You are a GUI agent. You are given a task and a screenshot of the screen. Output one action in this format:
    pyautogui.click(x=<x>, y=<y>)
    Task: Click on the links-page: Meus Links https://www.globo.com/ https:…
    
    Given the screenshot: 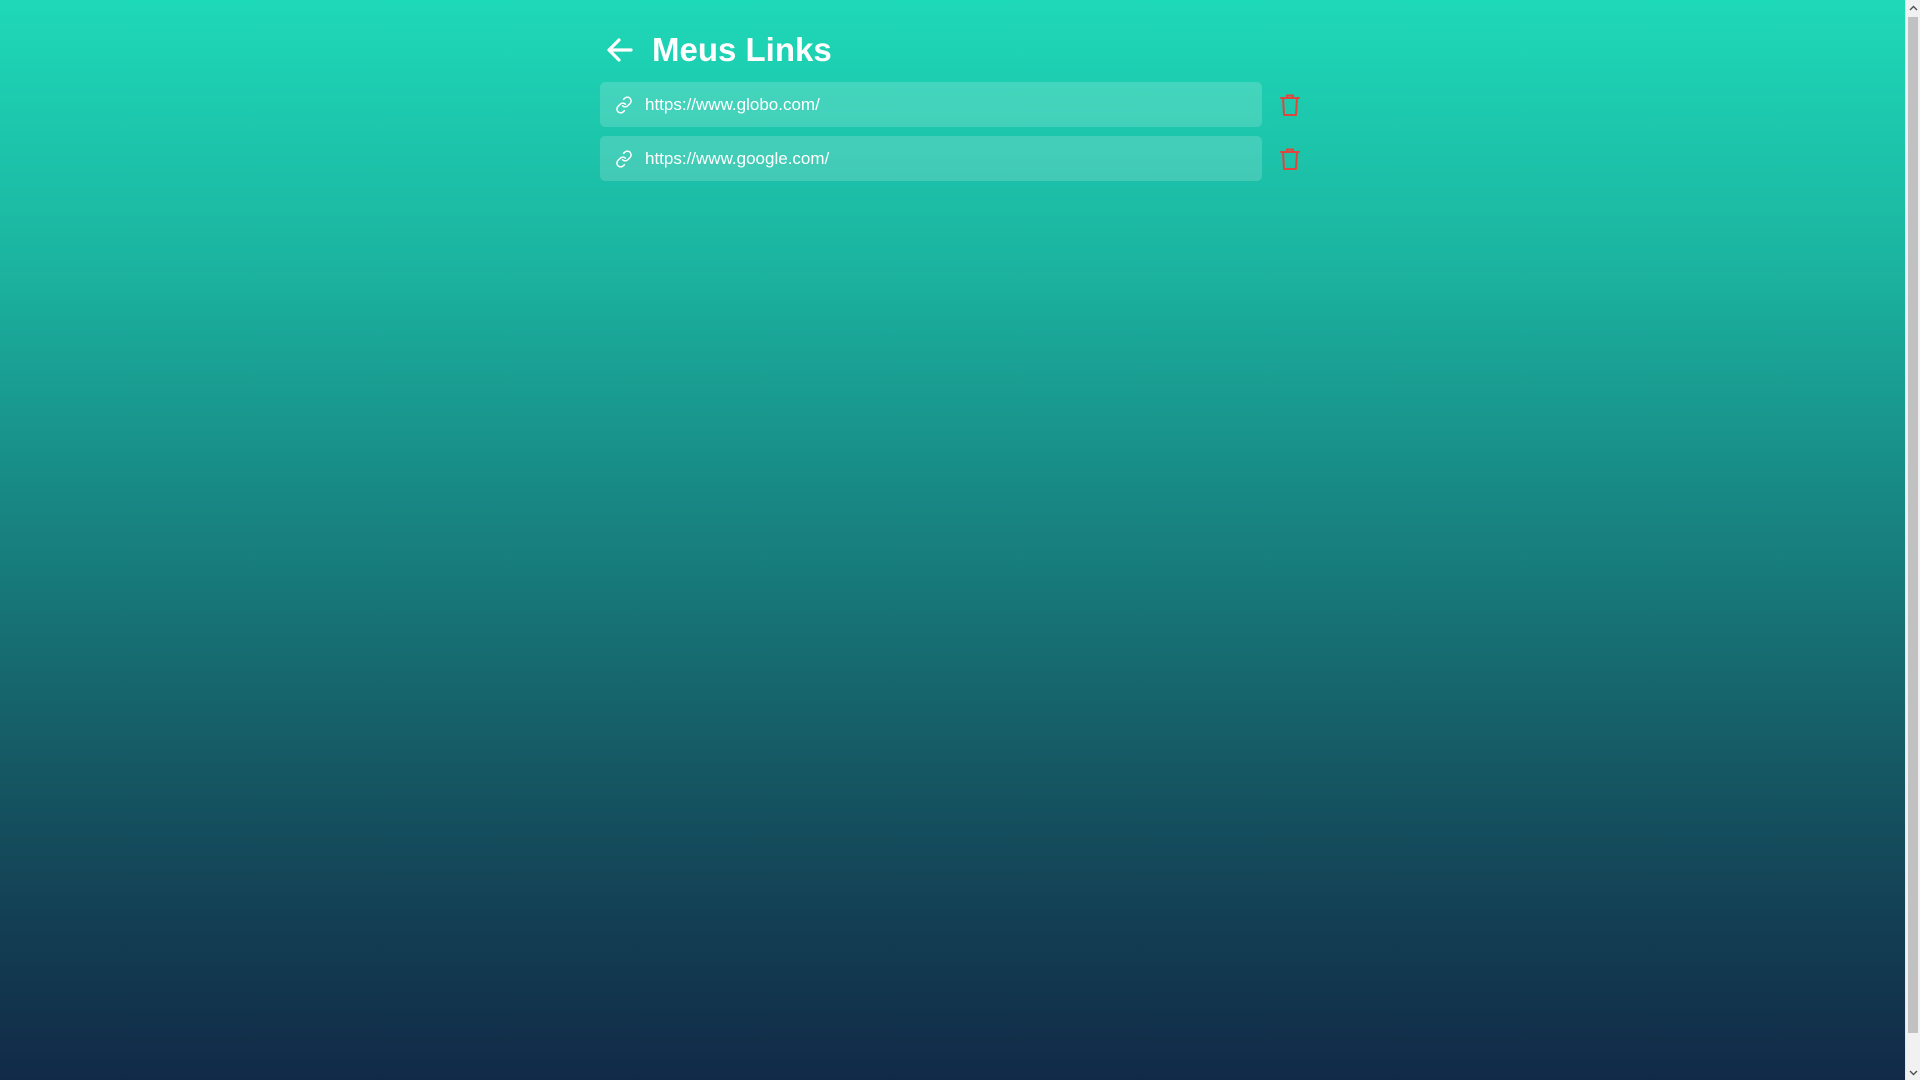 What is the action you would take?
    pyautogui.click(x=956, y=110)
    